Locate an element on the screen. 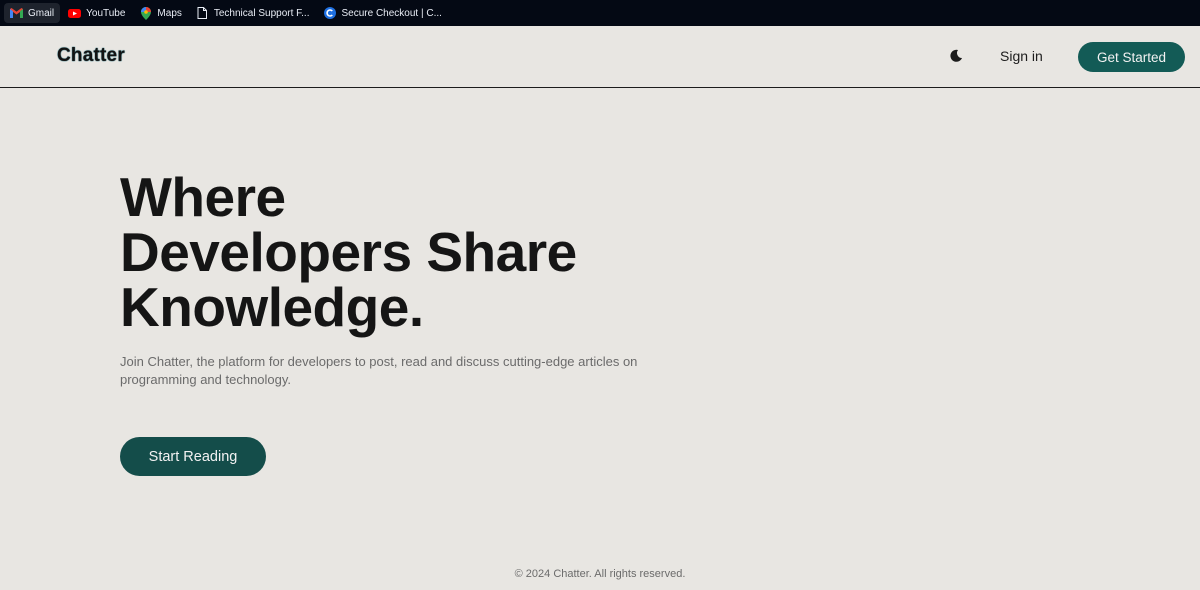 Image resolution: width=1200 pixels, height=590 pixels. hero-title: Where Developers Share Knowledge. is located at coordinates (400, 252).